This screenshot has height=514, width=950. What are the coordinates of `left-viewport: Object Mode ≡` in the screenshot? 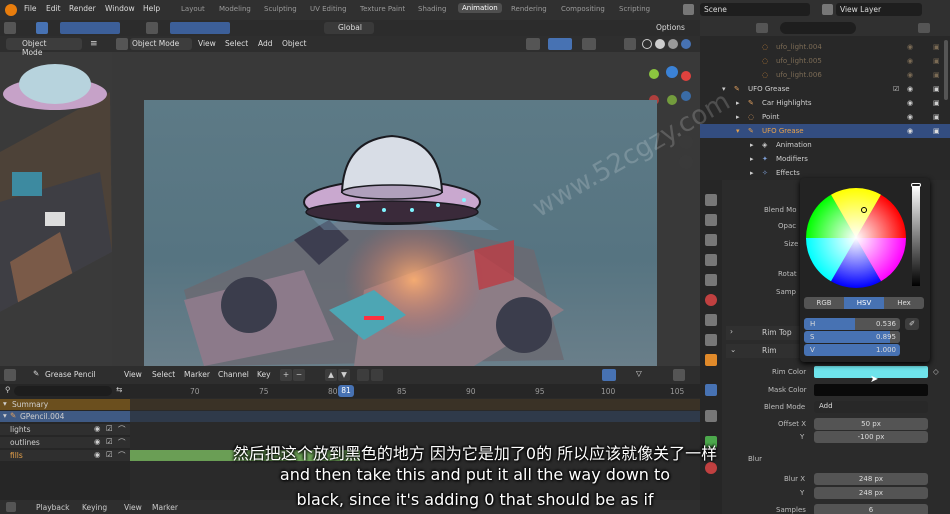 It's located at (56, 201).